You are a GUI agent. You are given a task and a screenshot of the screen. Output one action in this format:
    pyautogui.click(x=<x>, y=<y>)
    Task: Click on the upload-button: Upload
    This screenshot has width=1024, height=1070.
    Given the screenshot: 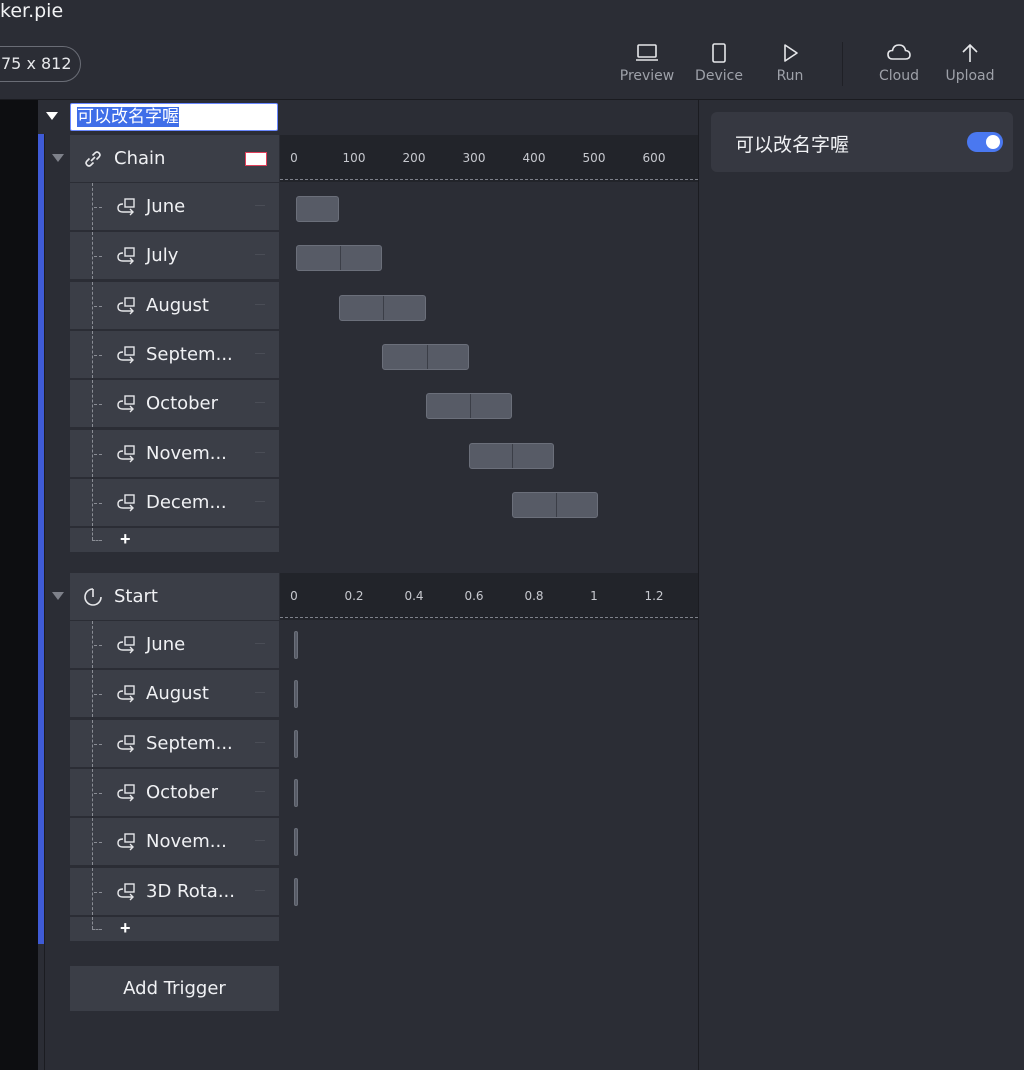 What is the action you would take?
    pyautogui.click(x=970, y=66)
    